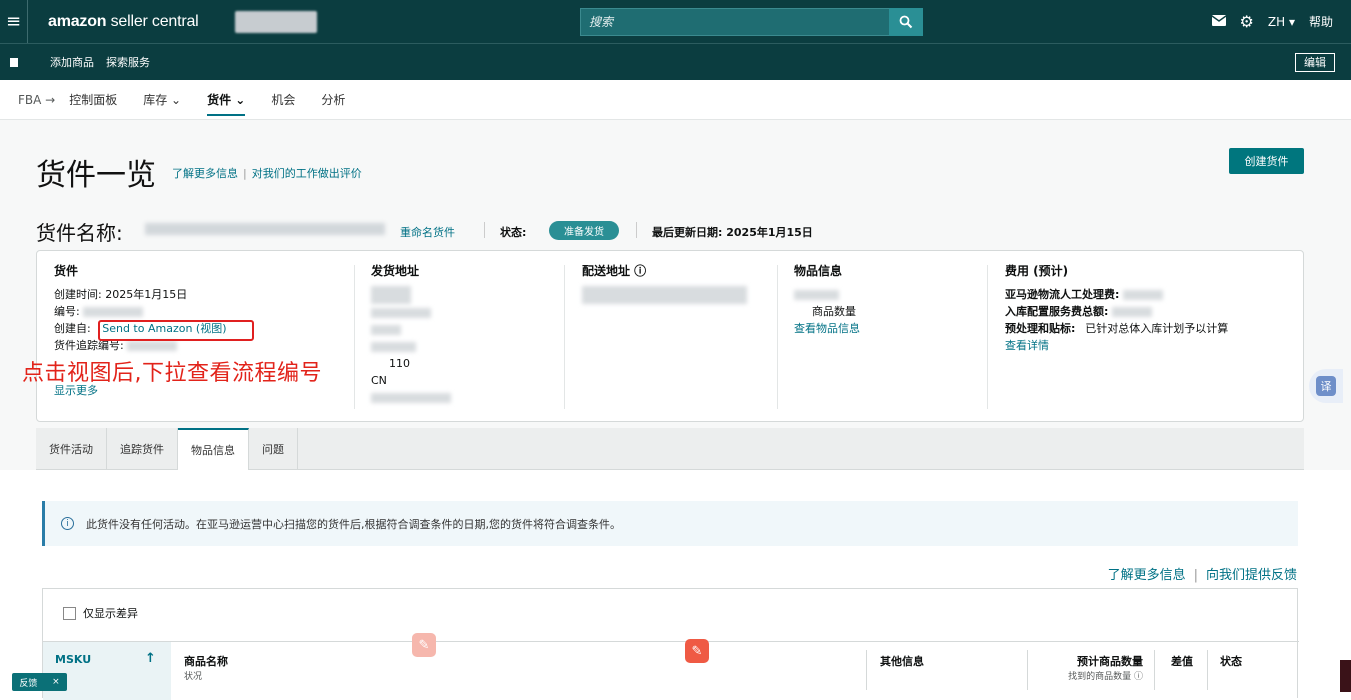 This screenshot has width=1351, height=700. Describe the element at coordinates (614, 271) in the screenshot. I see `ship-to-title: 配送地址 ⓘ` at that location.